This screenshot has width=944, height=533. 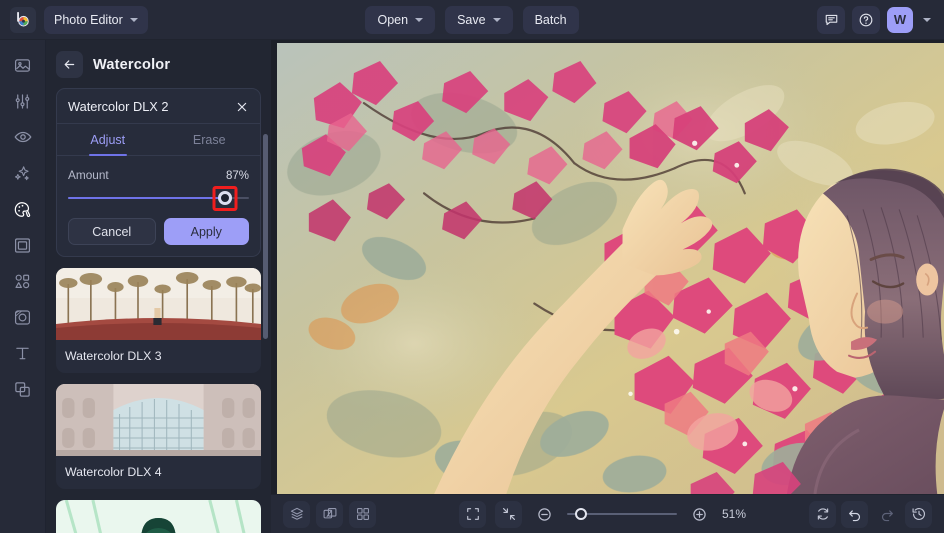 I want to click on effect-card-header: Watercolor DLX 2, so click(x=158, y=106).